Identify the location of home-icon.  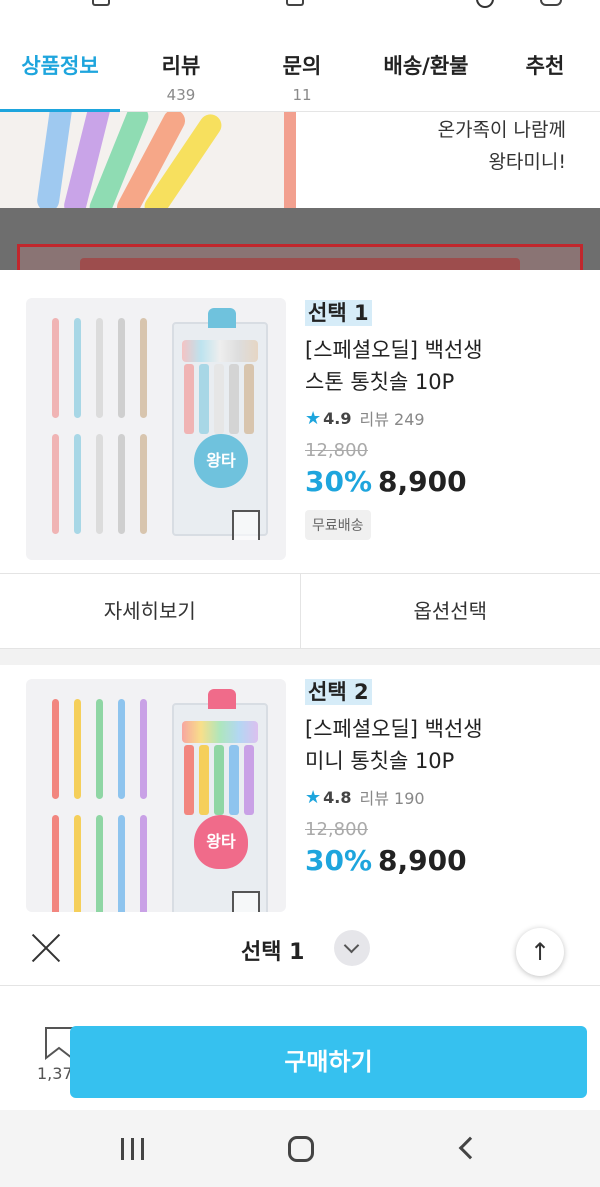
(301, 1149).